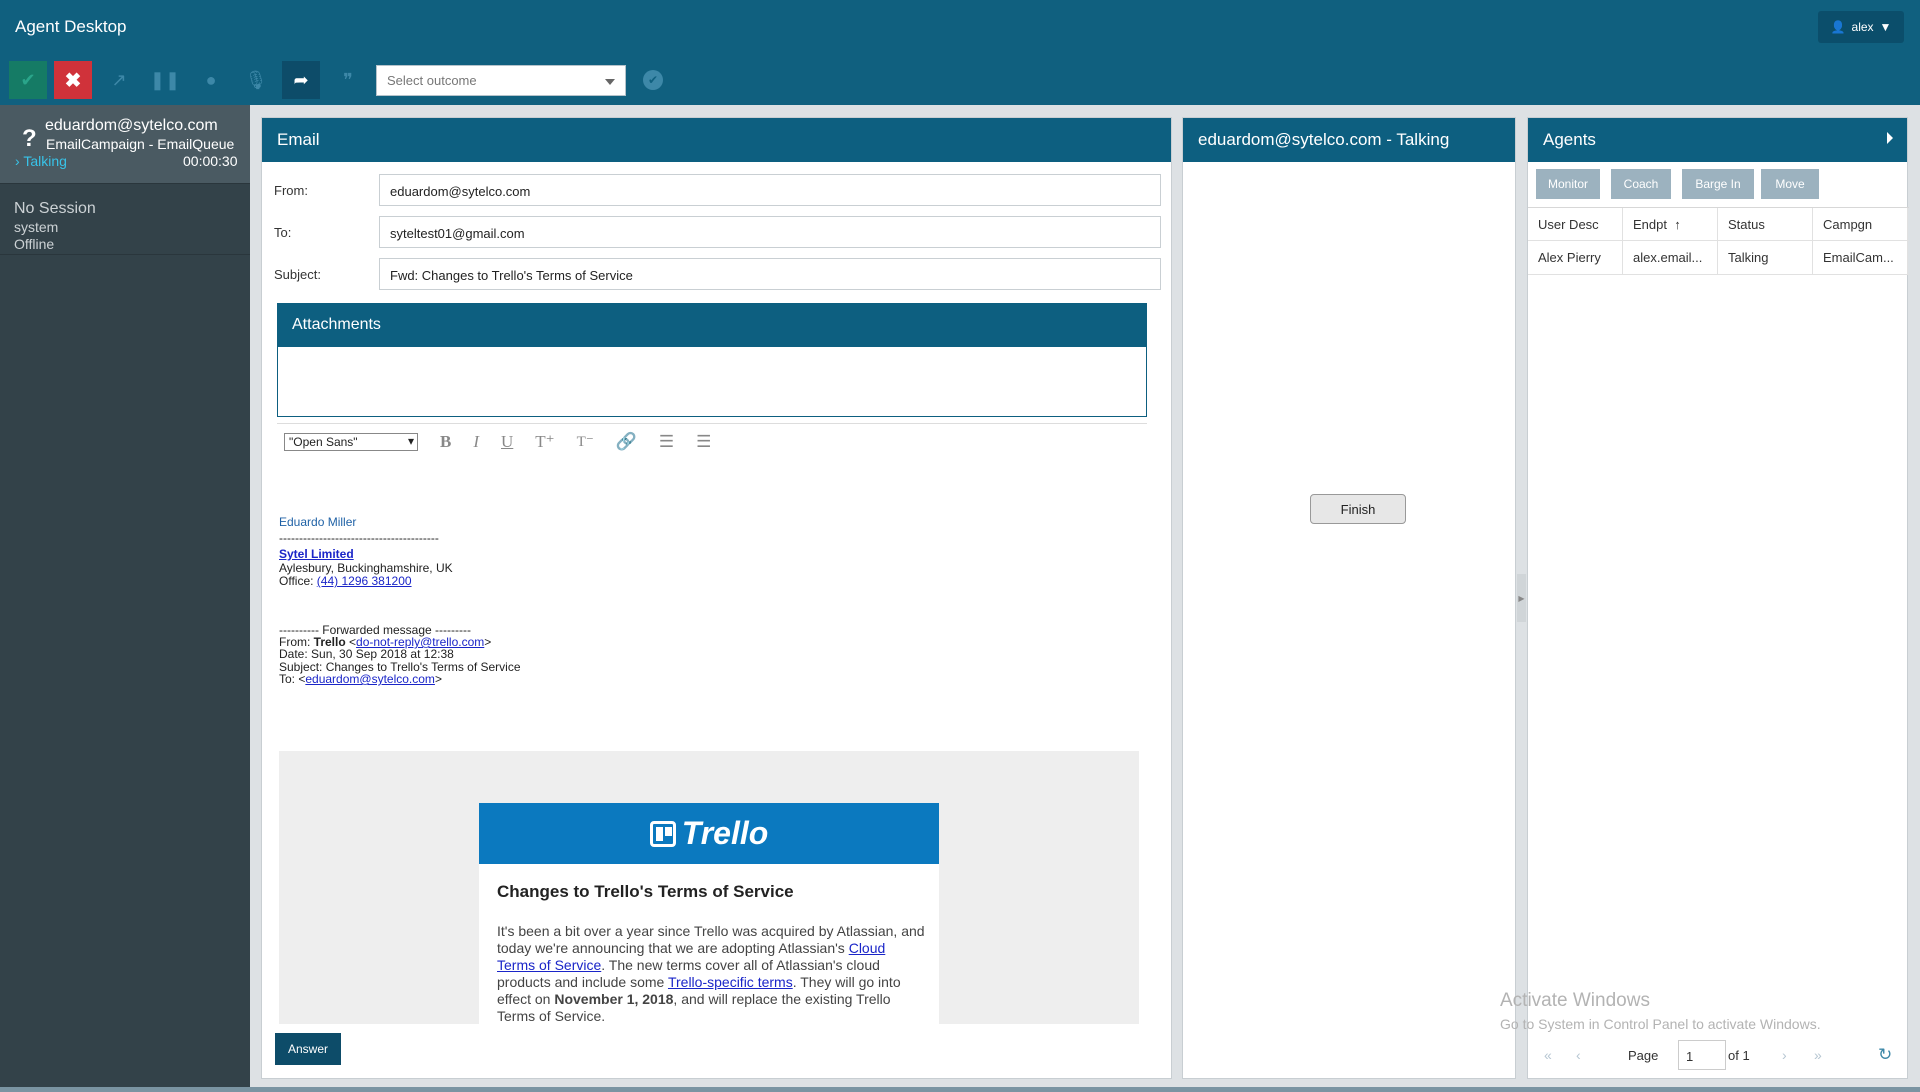 The width and height of the screenshot is (1920, 1092). Describe the element at coordinates (626, 442) in the screenshot. I see `link-icon: 🔗` at that location.